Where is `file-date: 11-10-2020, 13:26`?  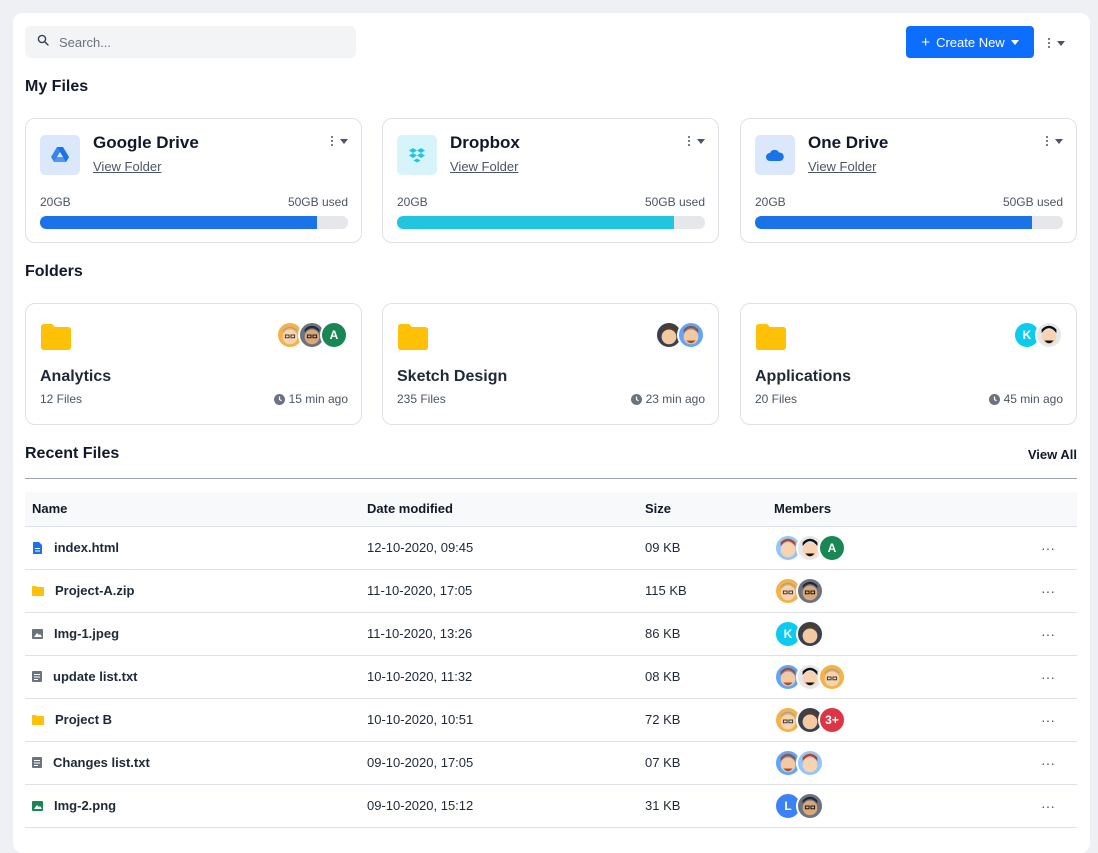 file-date: 11-10-2020, 13:26 is located at coordinates (420, 633).